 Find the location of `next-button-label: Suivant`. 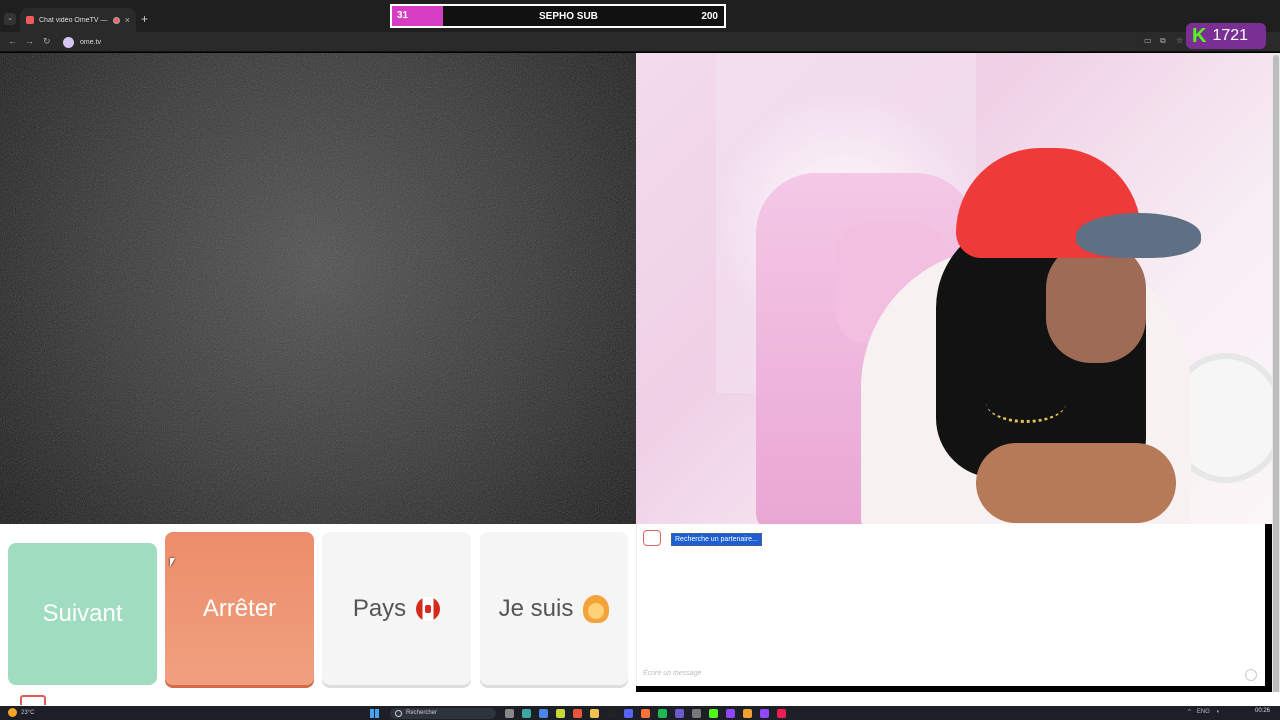

next-button-label: Suivant is located at coordinates (82, 613).